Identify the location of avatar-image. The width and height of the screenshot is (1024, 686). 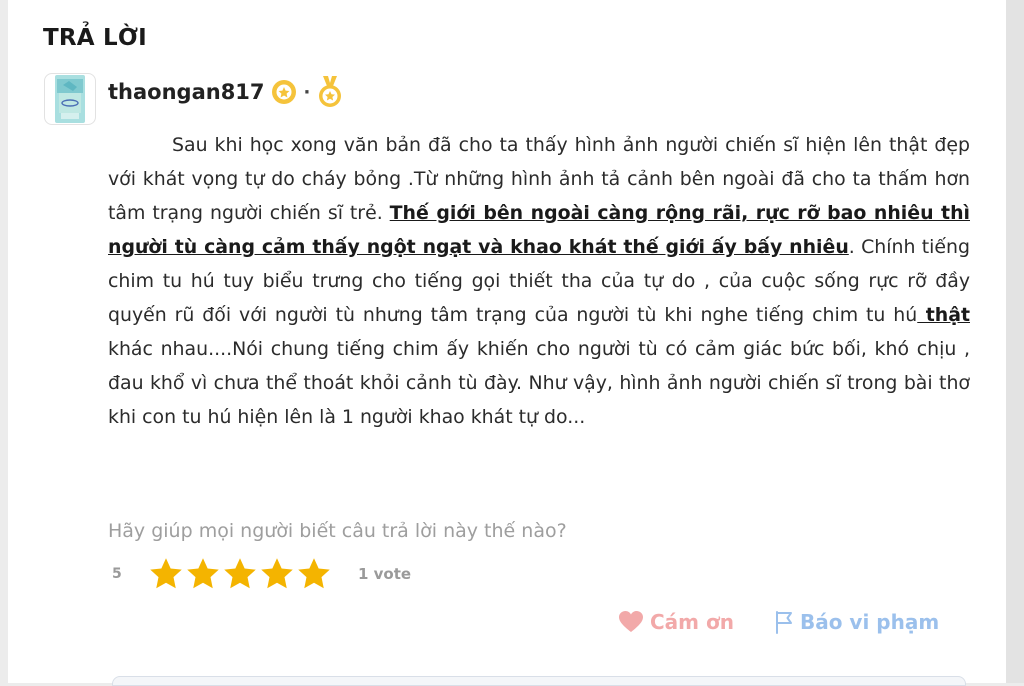
(70, 99).